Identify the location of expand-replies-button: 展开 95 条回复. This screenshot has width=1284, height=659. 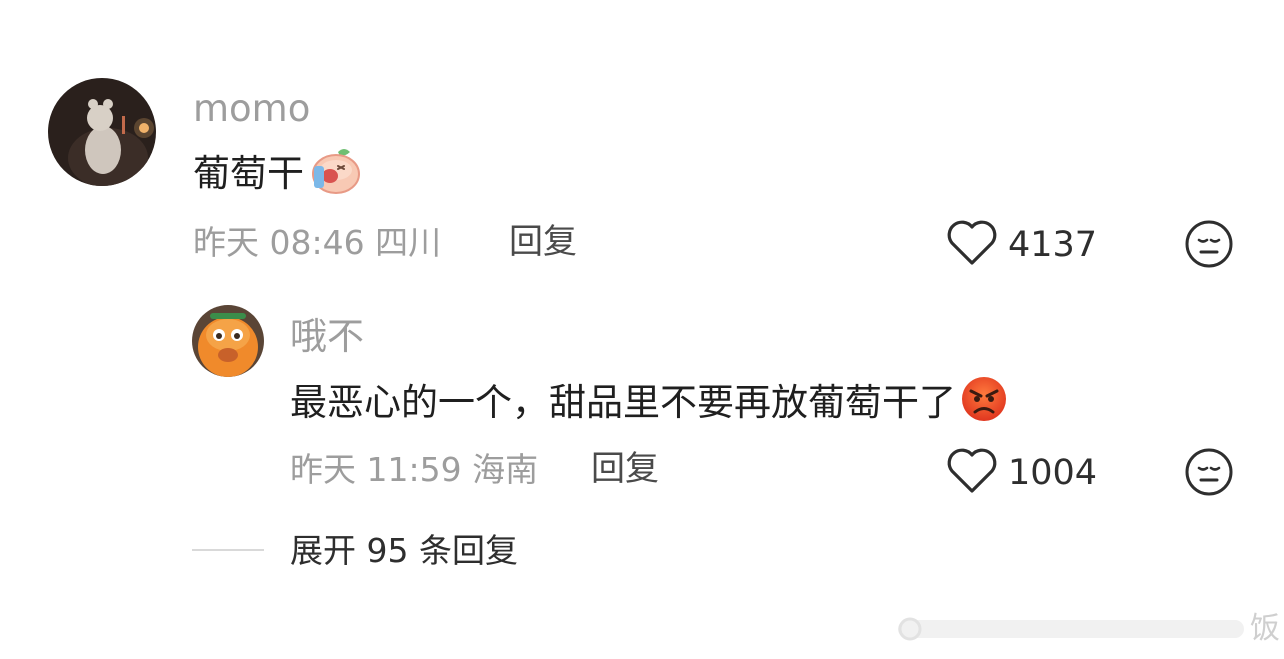
(404, 550).